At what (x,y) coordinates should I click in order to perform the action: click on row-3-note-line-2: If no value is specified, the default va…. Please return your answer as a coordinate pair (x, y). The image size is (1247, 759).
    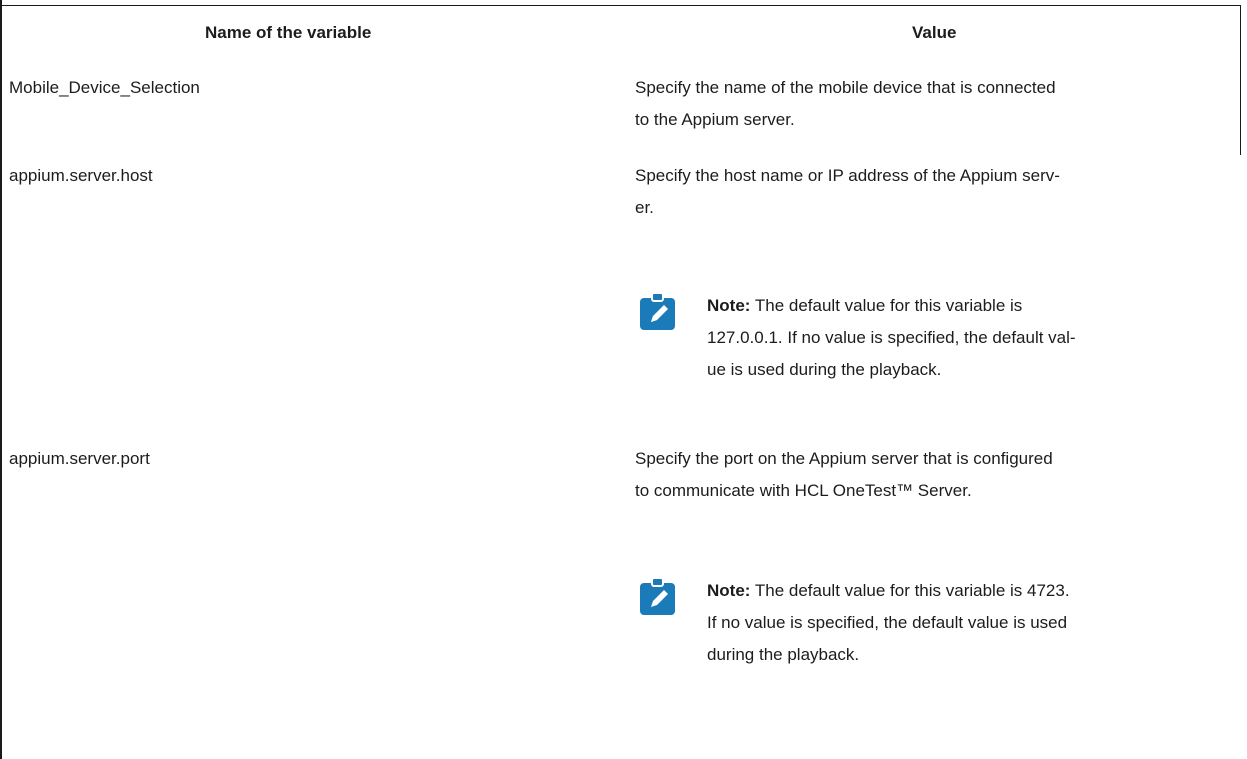
    Looking at the image, I should click on (887, 622).